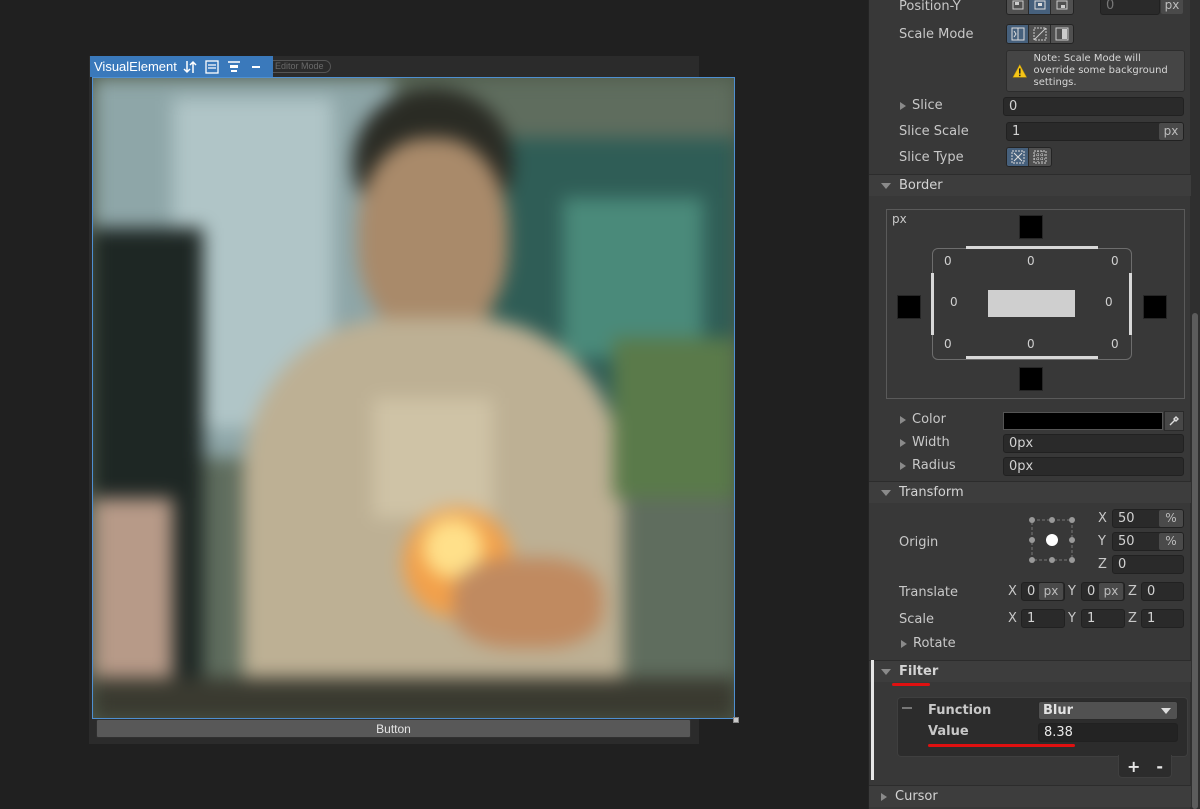  I want to click on border-top-color-swatch, so click(1031, 227).